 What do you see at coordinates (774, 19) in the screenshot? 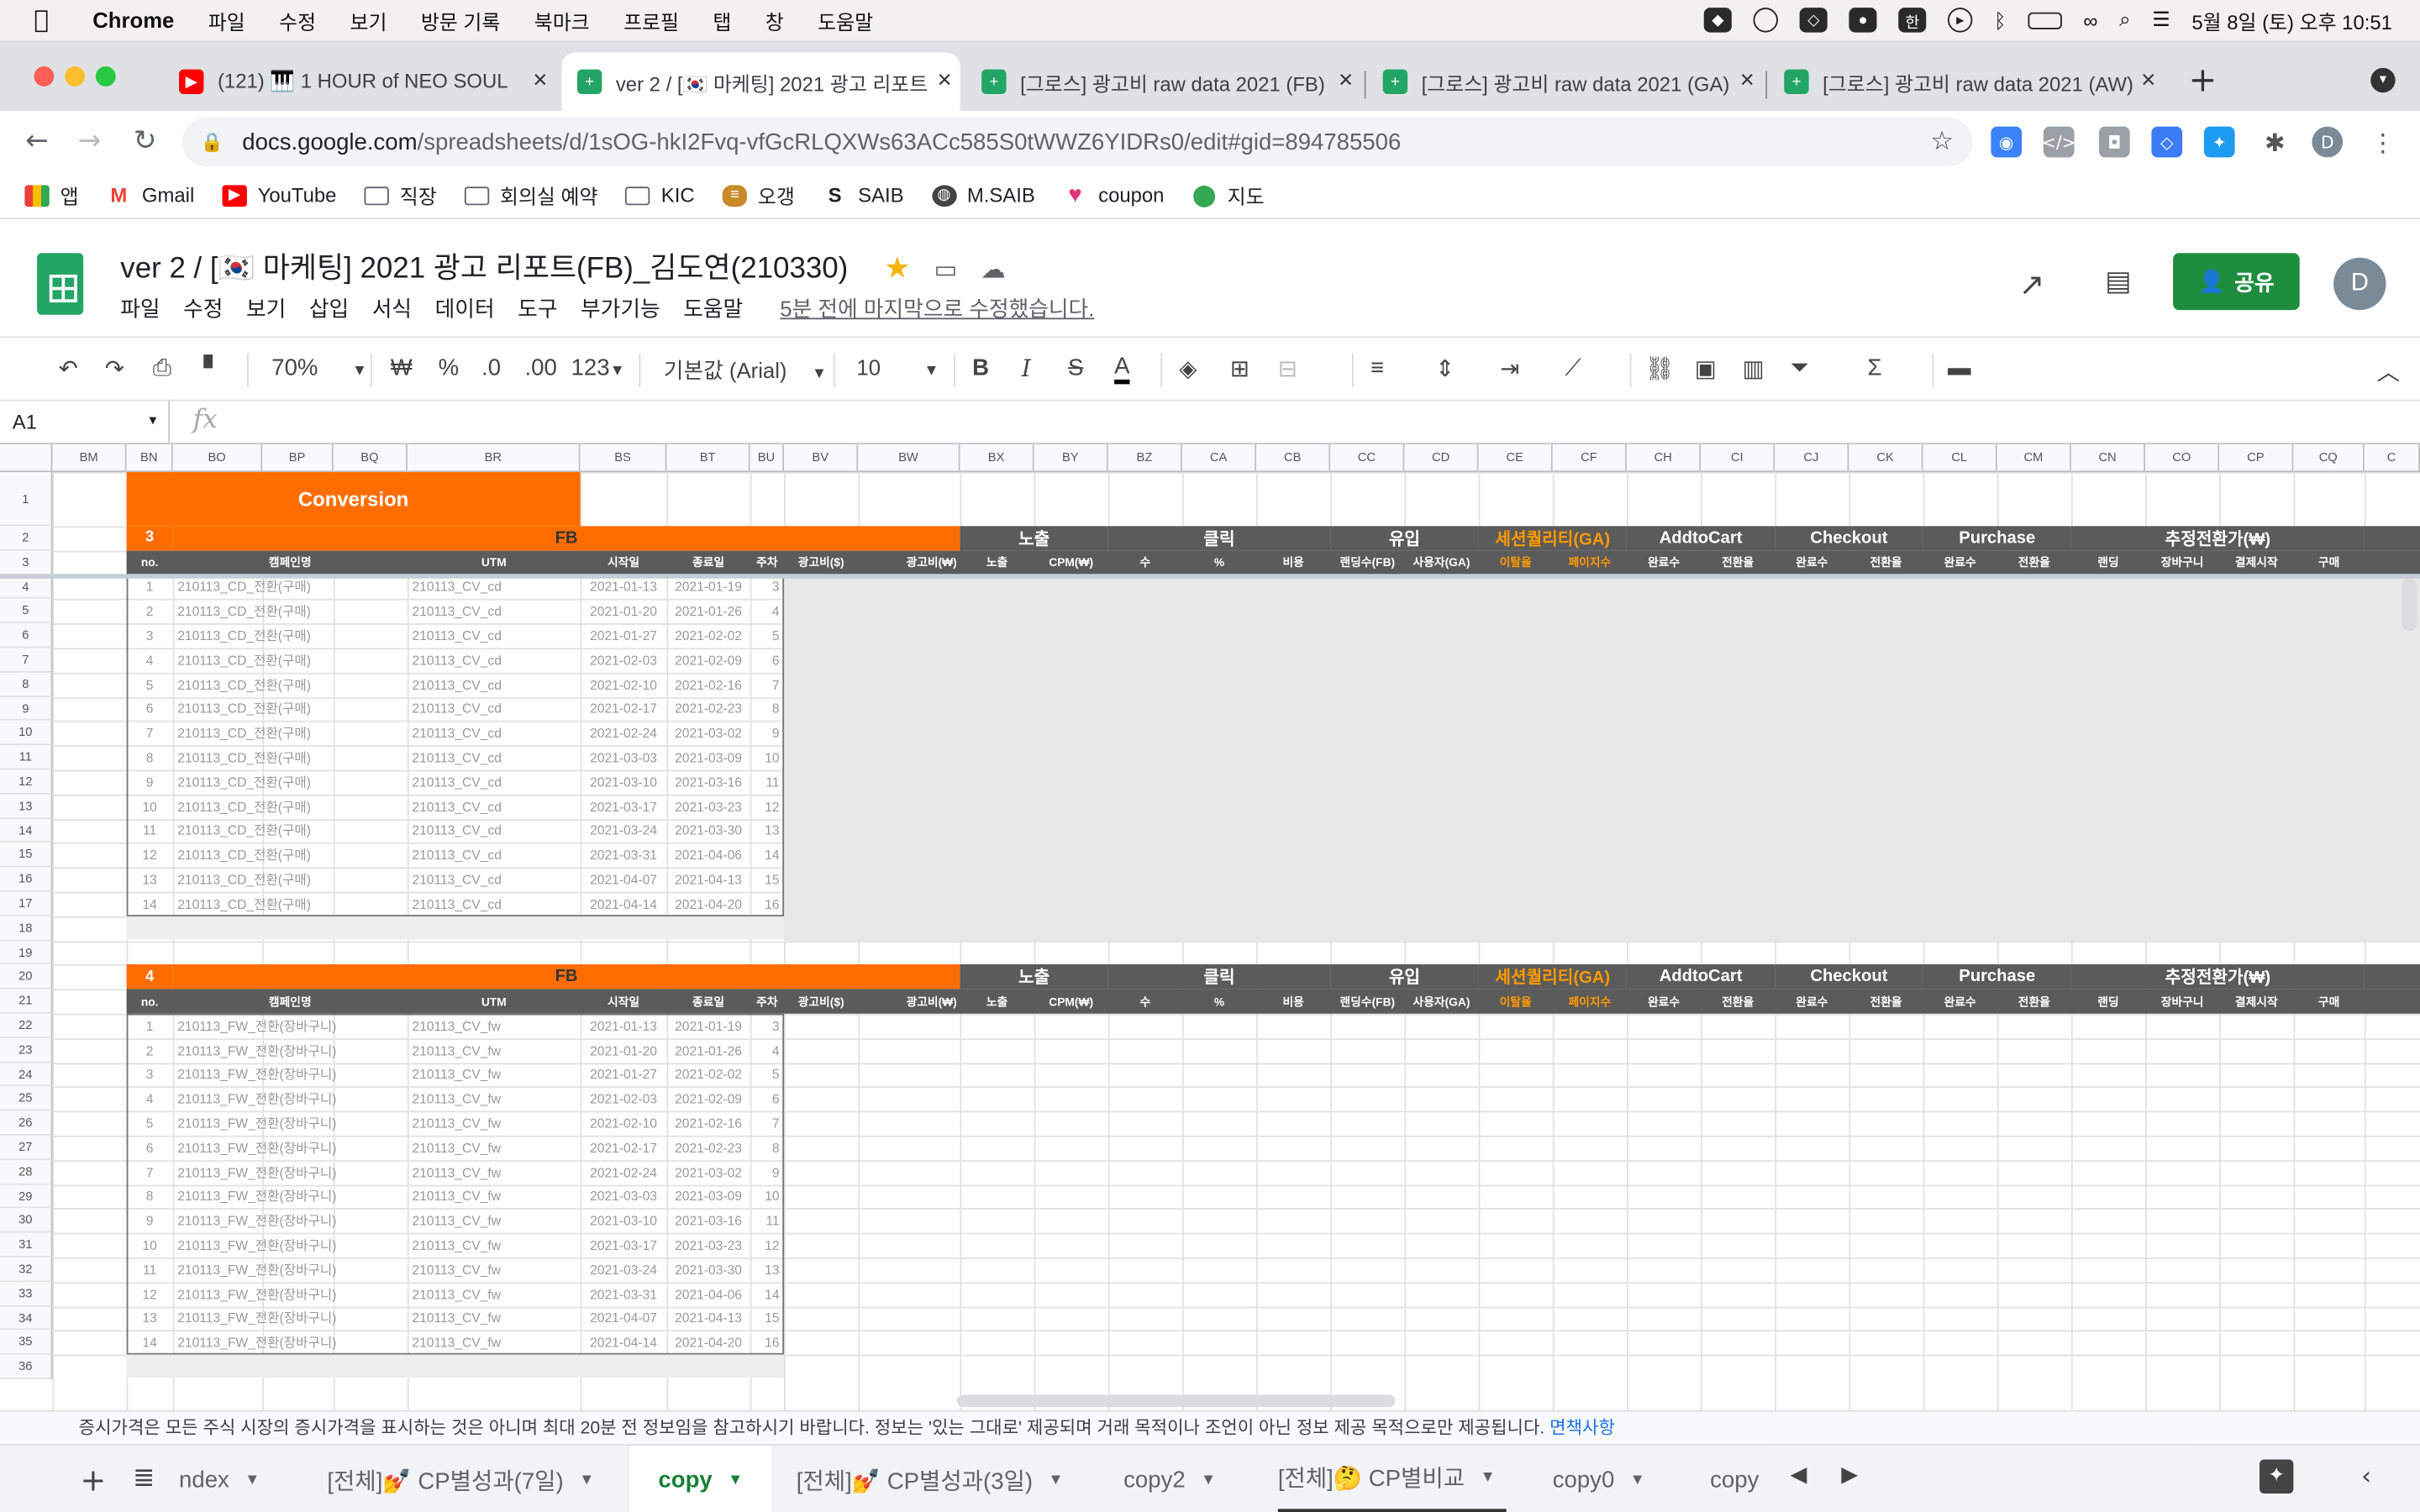
I see `os-menu-window: 창` at bounding box center [774, 19].